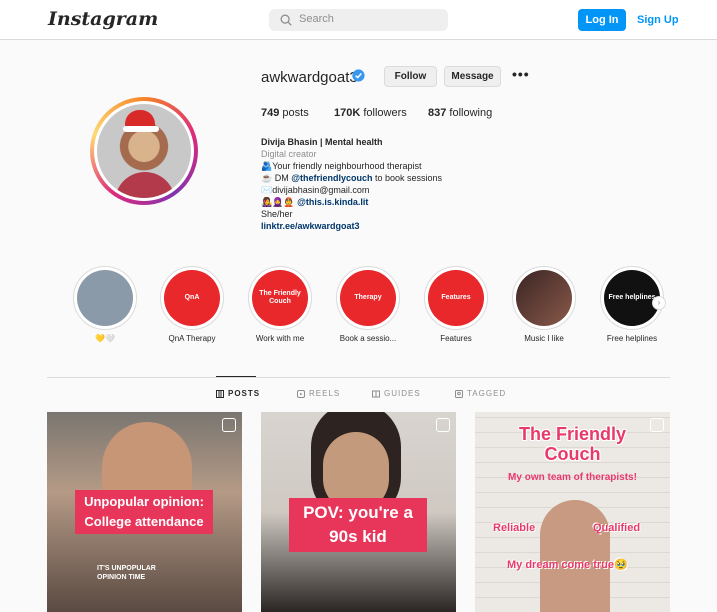  What do you see at coordinates (370, 113) in the screenshot?
I see `followers-count: 170K followers` at bounding box center [370, 113].